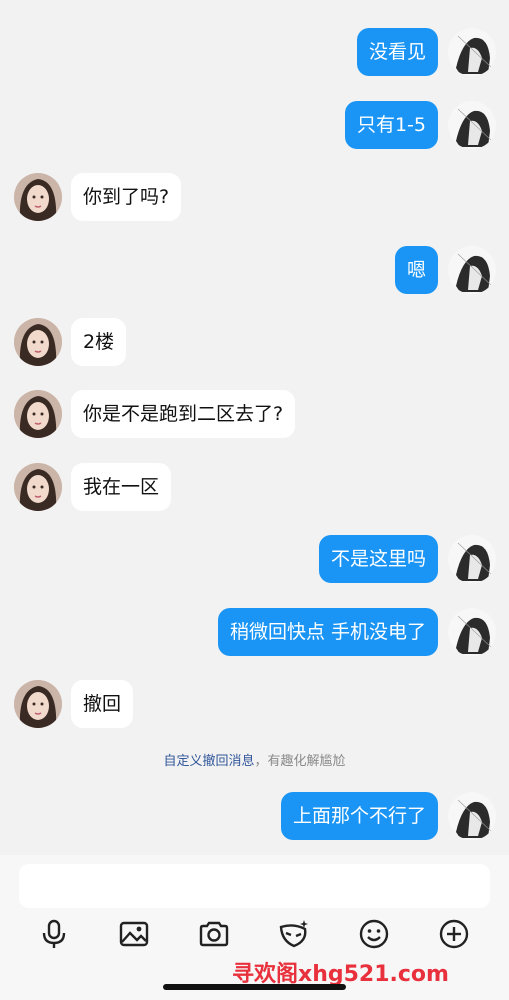 The height and width of the screenshot is (1000, 509). Describe the element at coordinates (254, 52) in the screenshot. I see `message-row: 没看见` at that location.